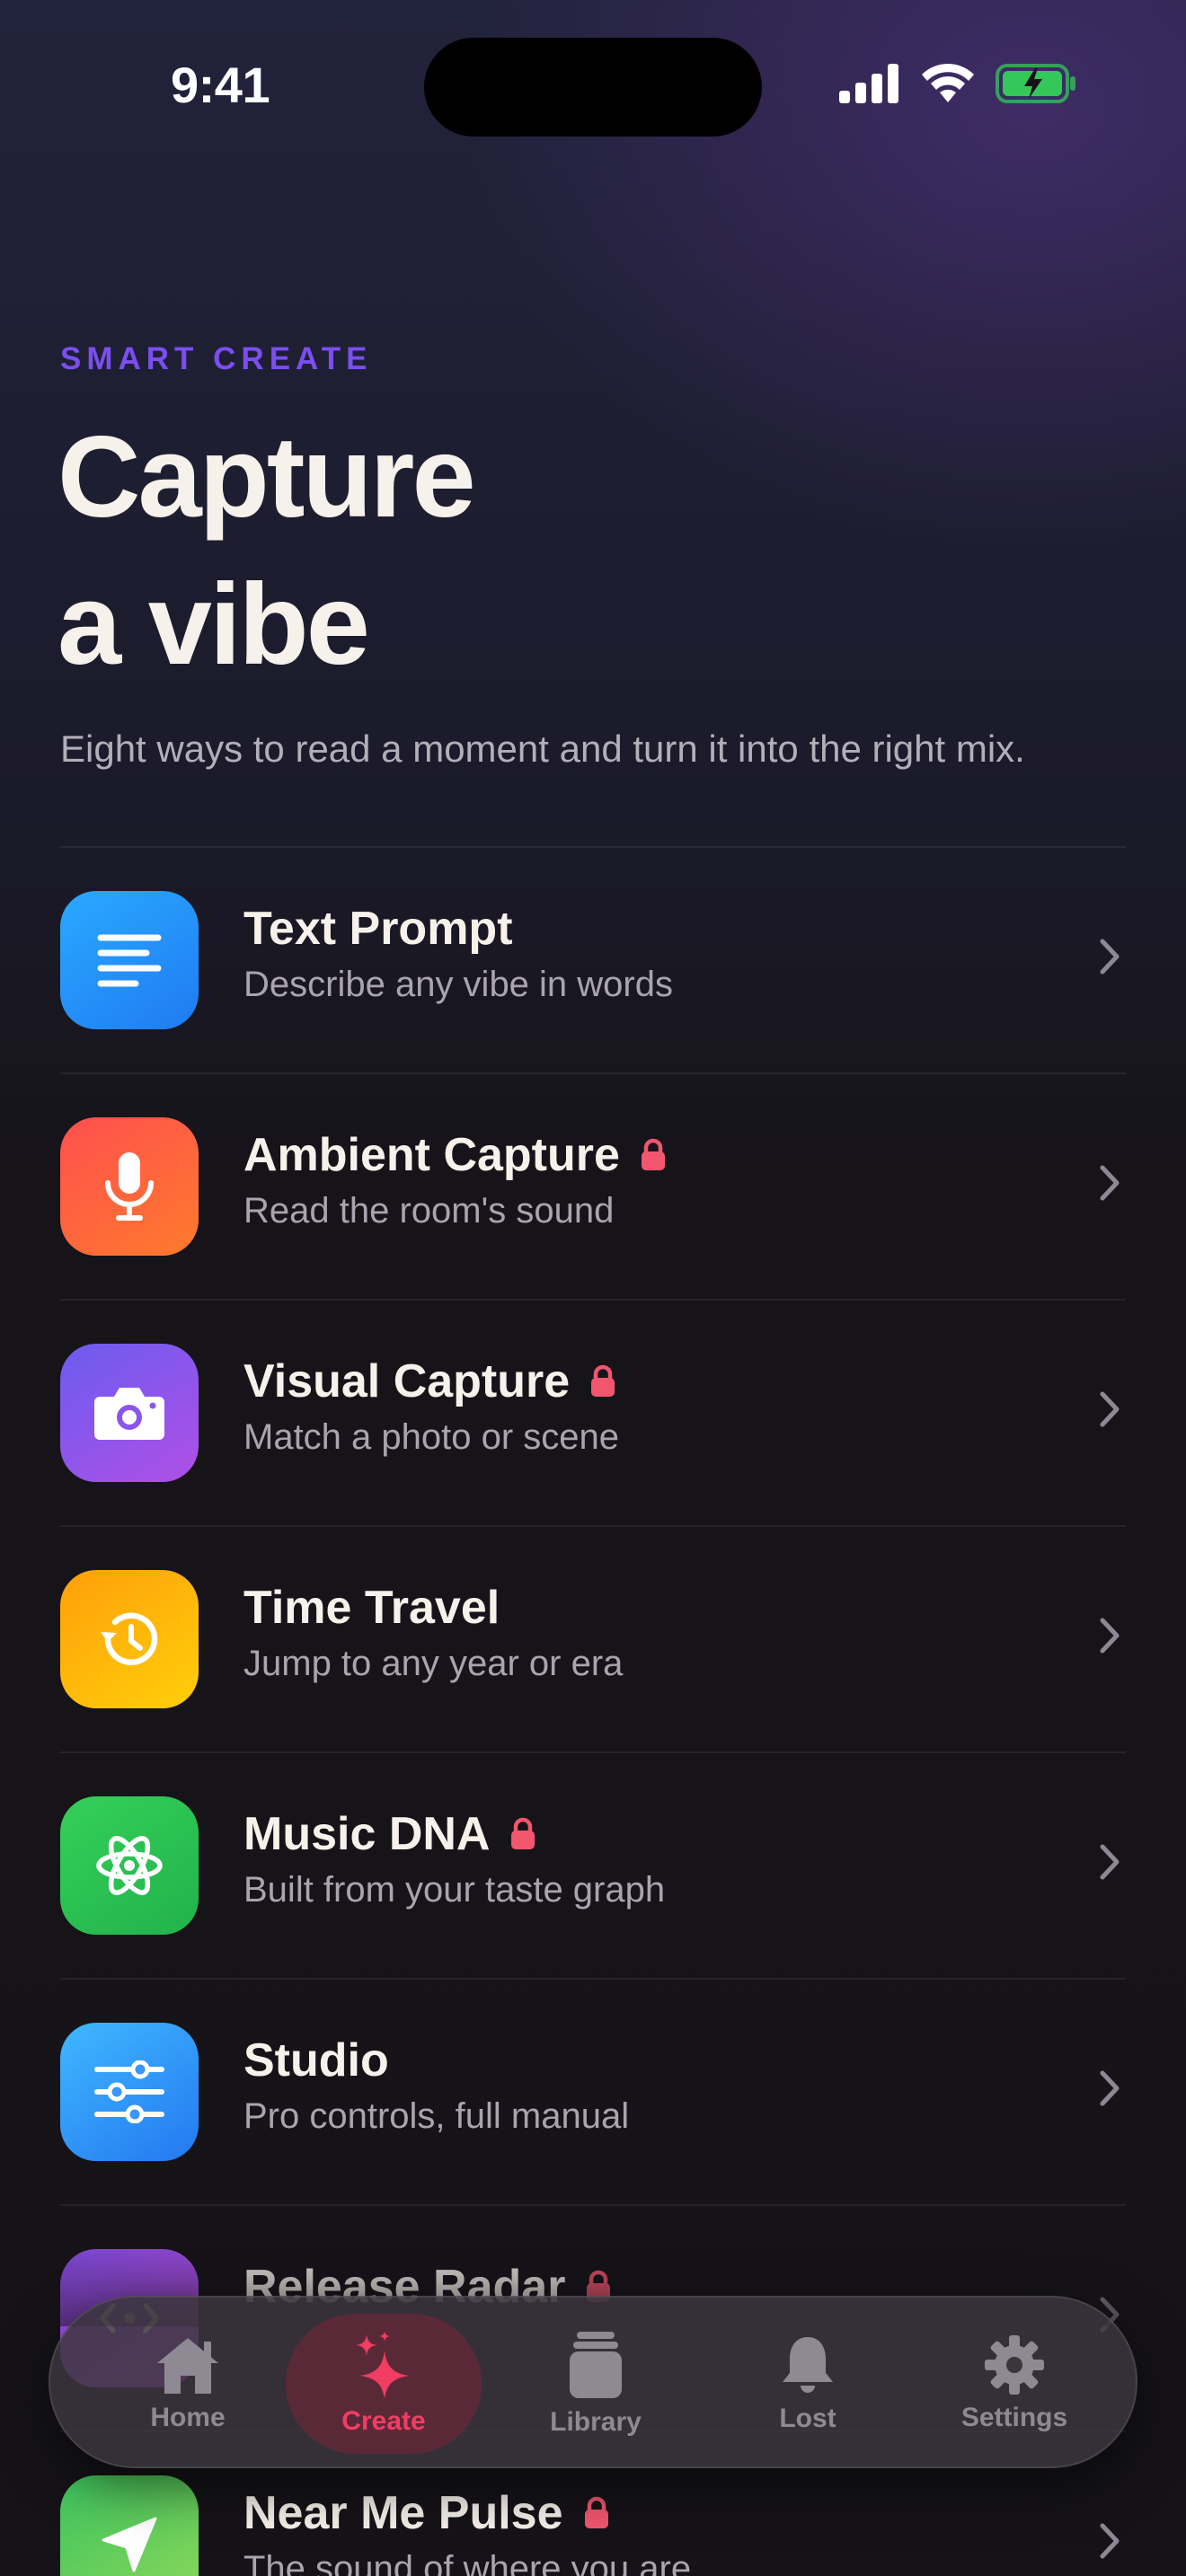  I want to click on tab-label: Library, so click(596, 2422).